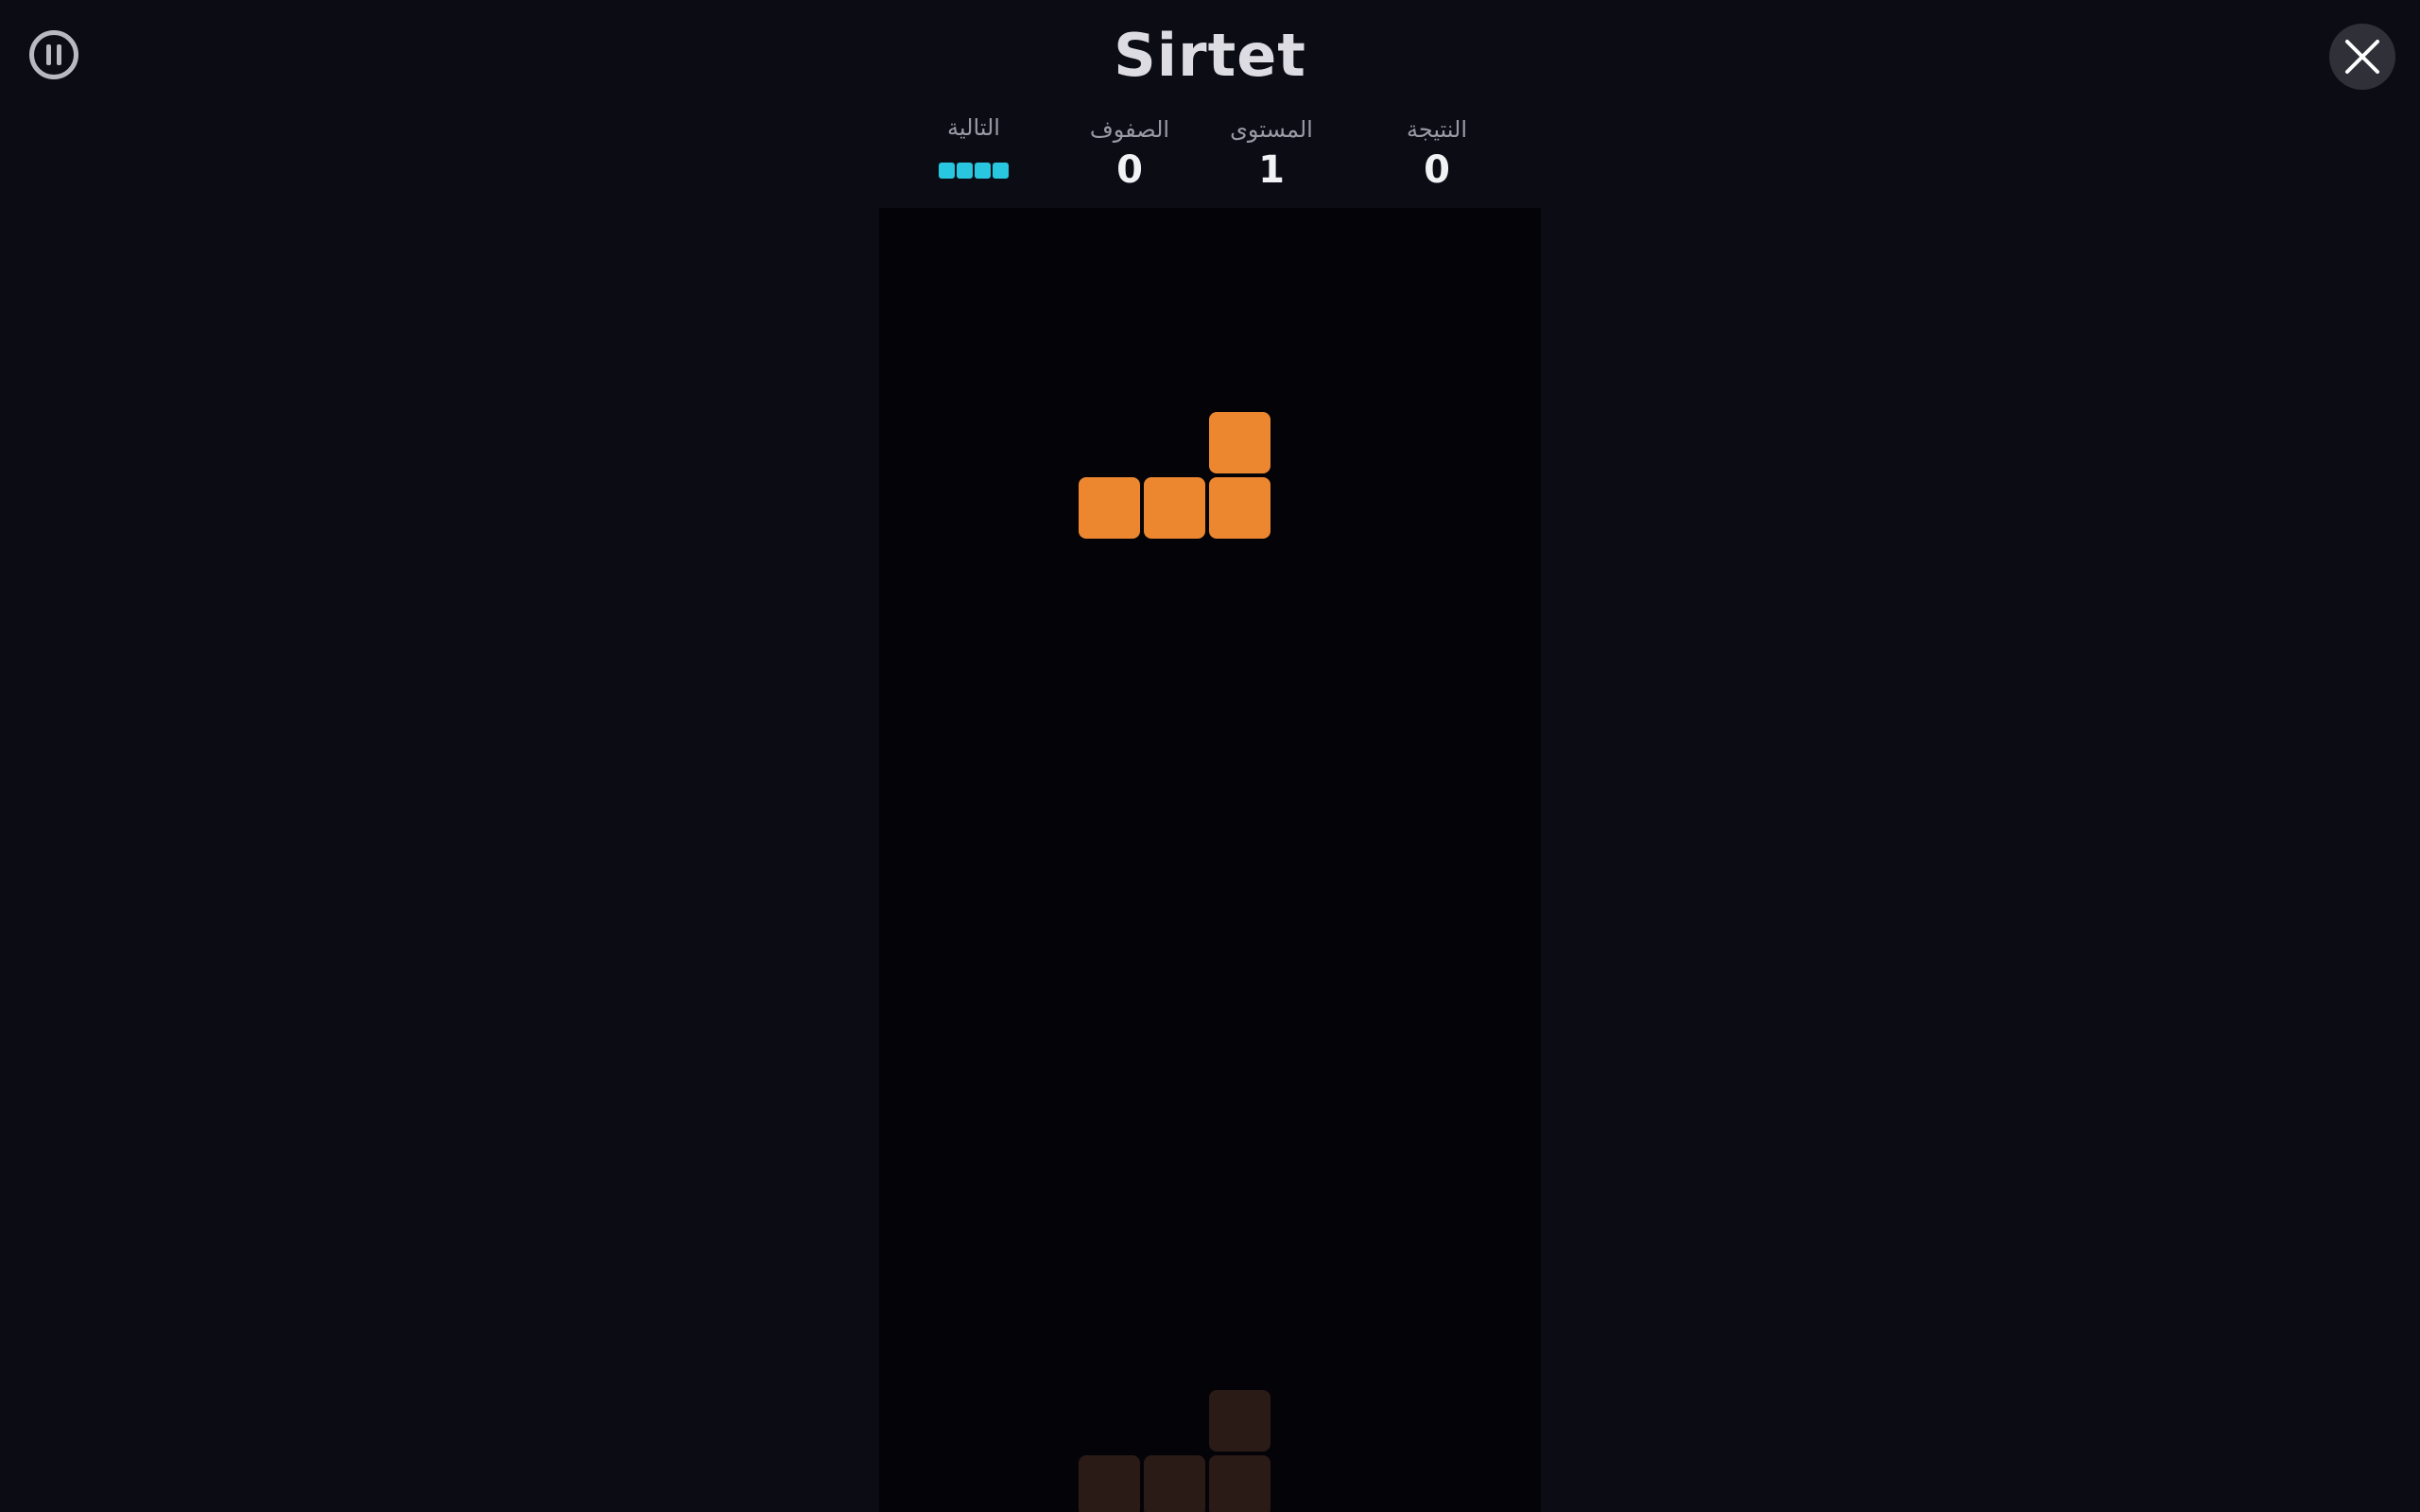 The width and height of the screenshot is (2420, 1512). I want to click on level-stat: المستوى 1, so click(1271, 153).